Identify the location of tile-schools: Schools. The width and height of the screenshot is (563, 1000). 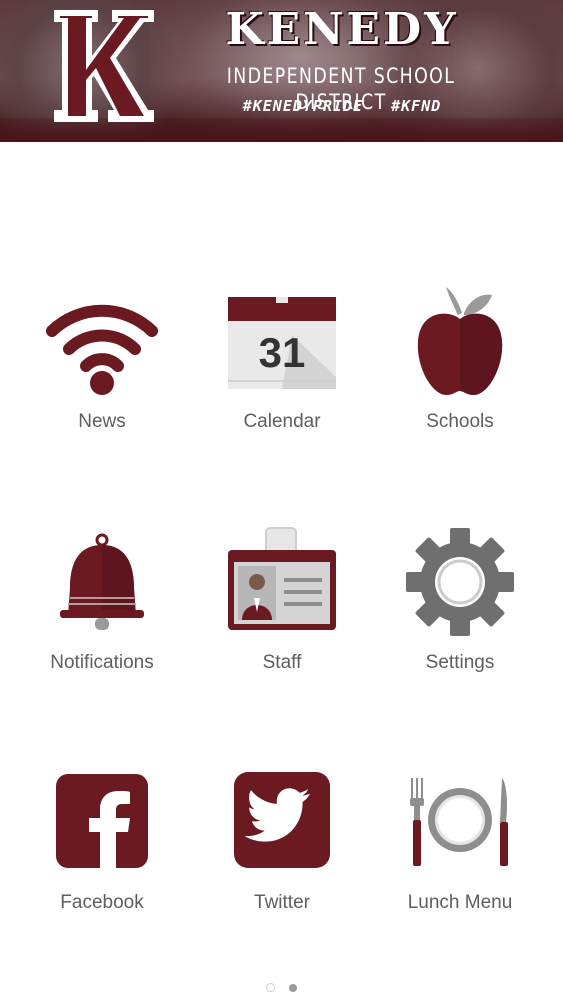
(460, 365).